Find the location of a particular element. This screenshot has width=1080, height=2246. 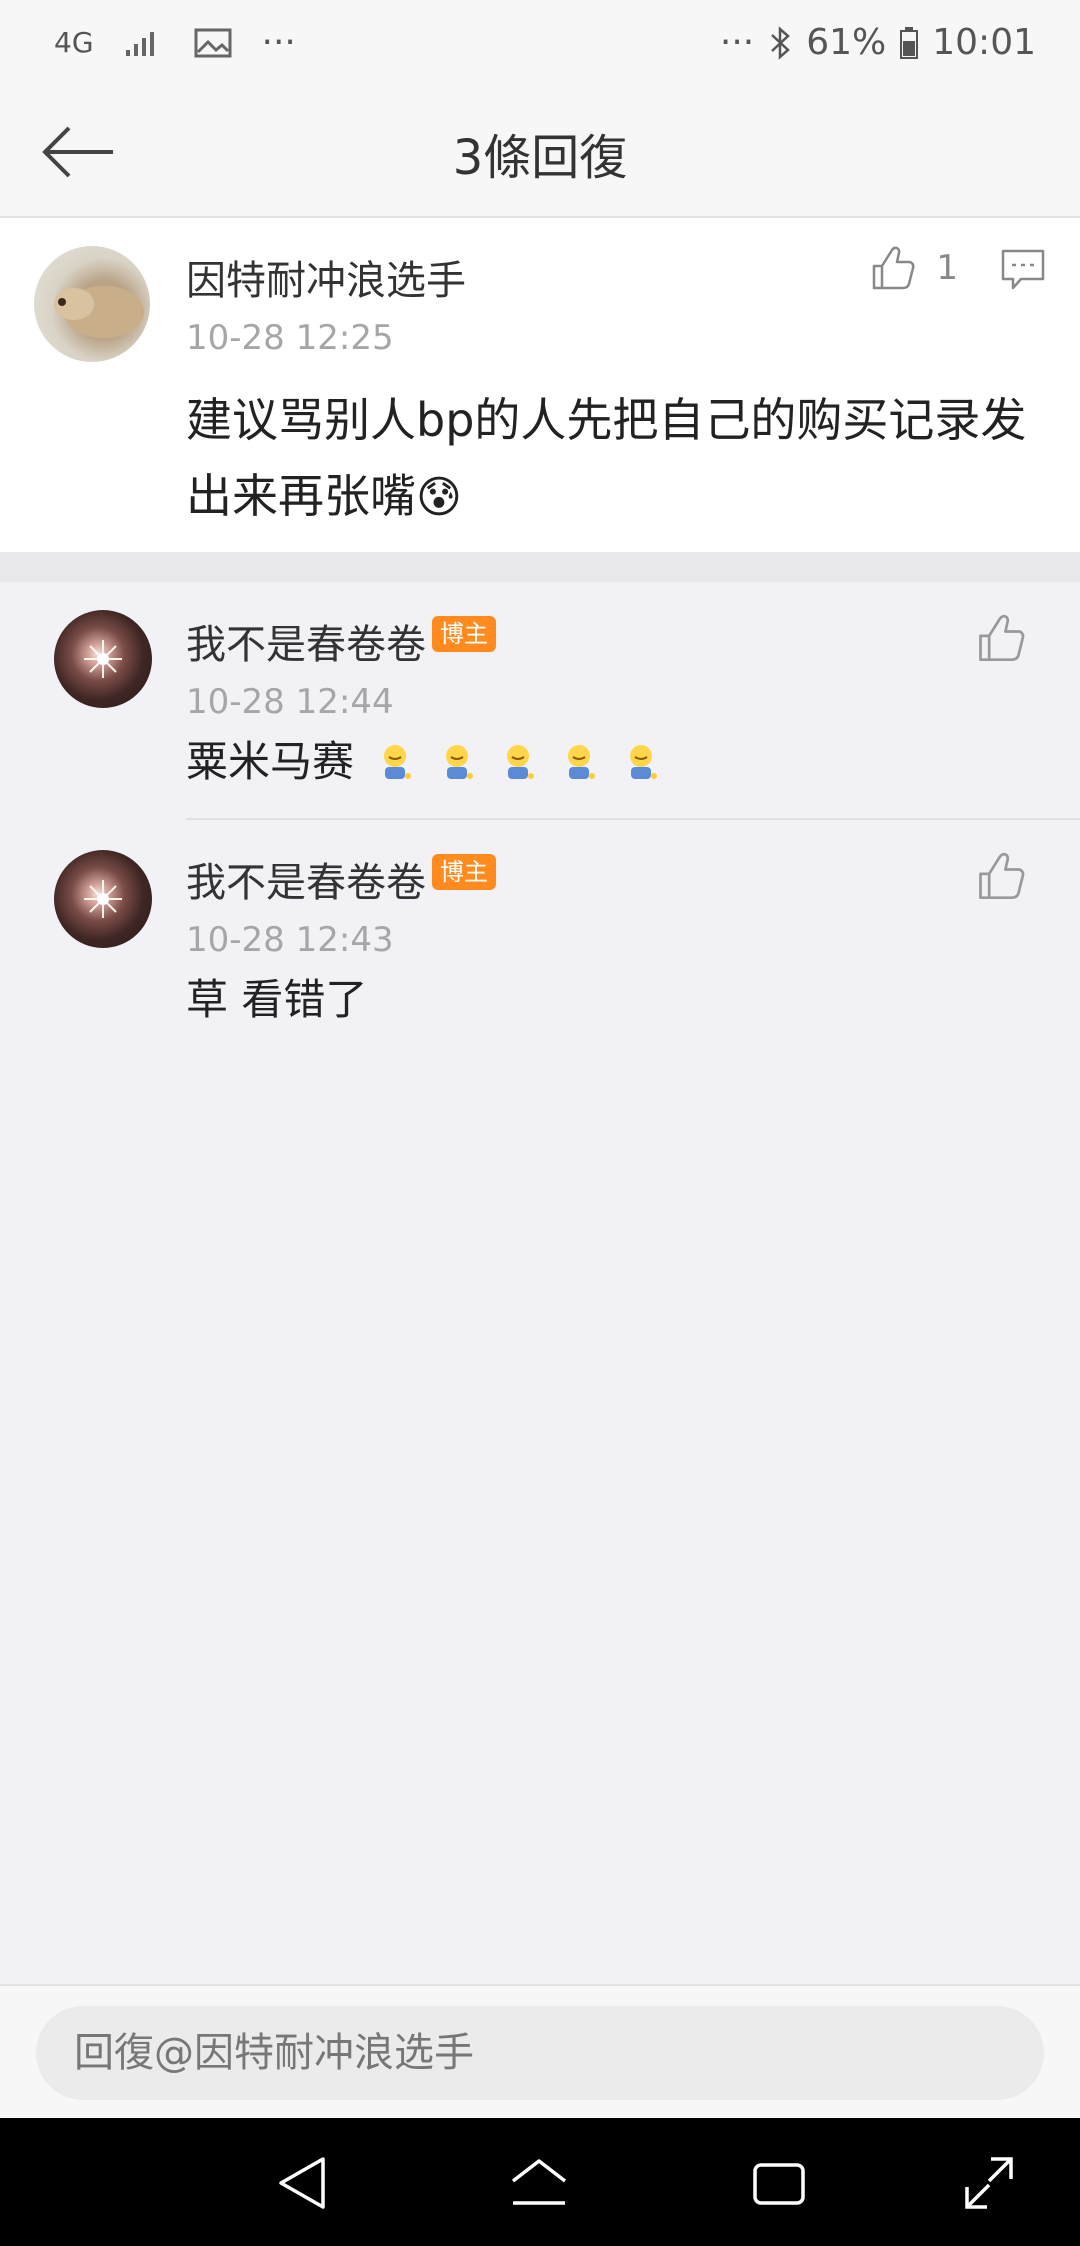

comment-button is located at coordinates (1023, 270).